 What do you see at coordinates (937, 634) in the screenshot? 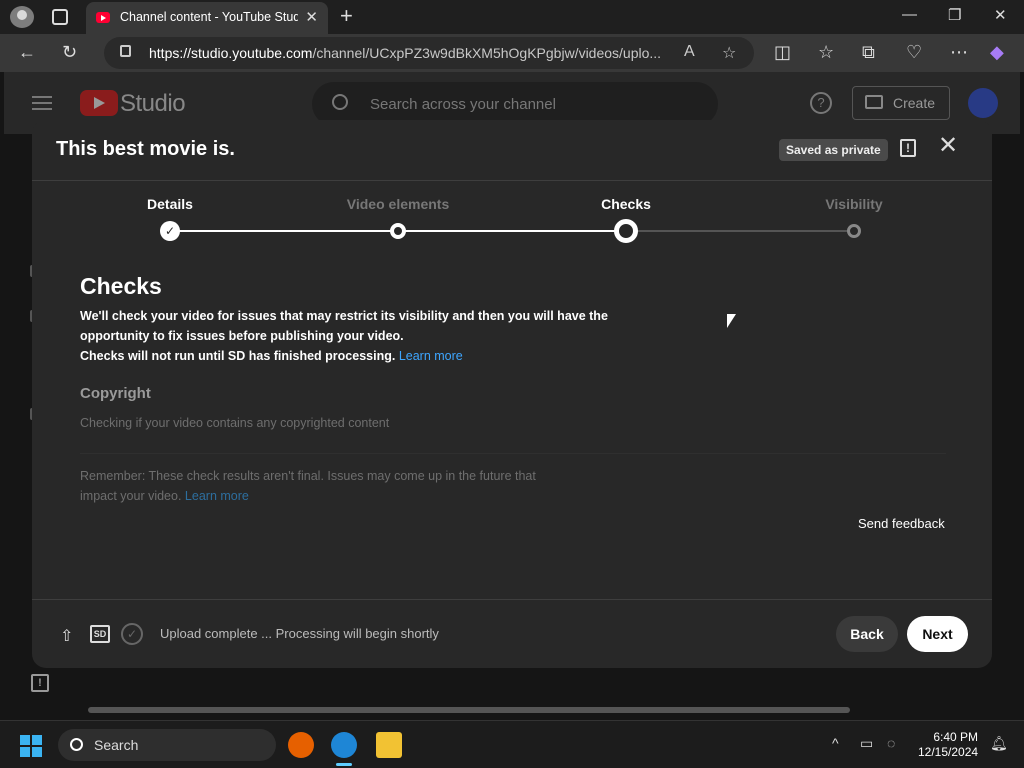
I see `next-button: Next` at bounding box center [937, 634].